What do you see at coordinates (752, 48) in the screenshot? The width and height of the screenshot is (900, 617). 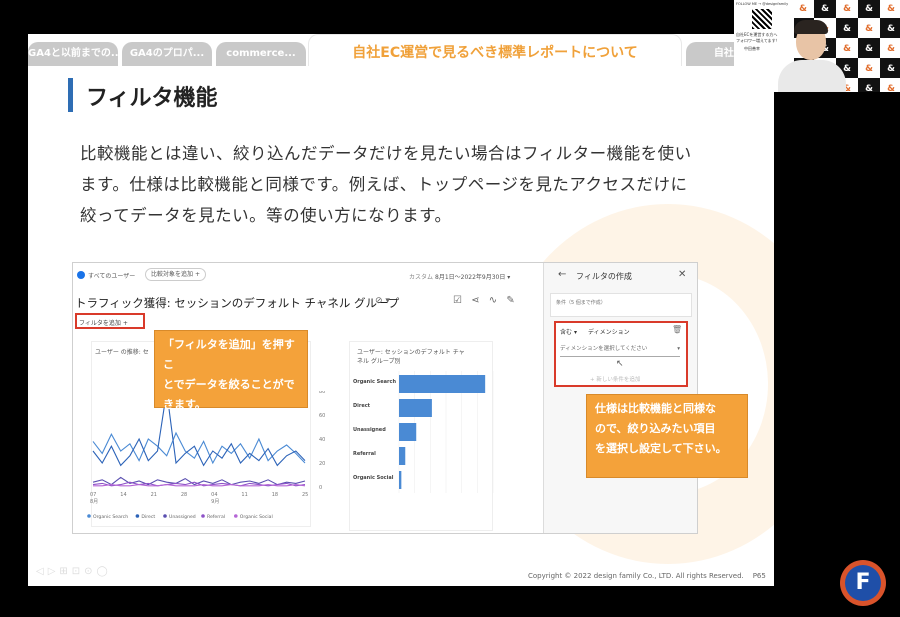 I see `presenter-name: 中田善幸` at bounding box center [752, 48].